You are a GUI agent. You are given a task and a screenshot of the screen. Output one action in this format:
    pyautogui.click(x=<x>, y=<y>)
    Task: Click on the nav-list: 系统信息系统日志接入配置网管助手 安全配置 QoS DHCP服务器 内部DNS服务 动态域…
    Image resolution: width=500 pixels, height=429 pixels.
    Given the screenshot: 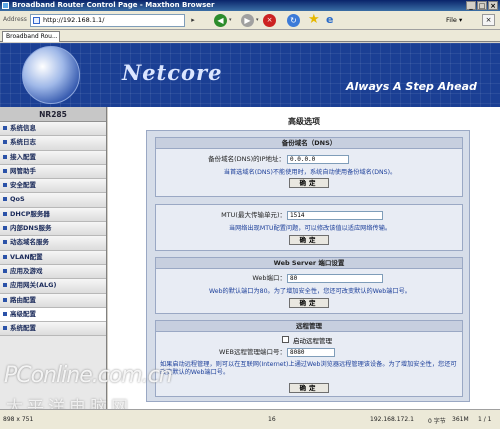 What is the action you would take?
    pyautogui.click(x=53, y=229)
    